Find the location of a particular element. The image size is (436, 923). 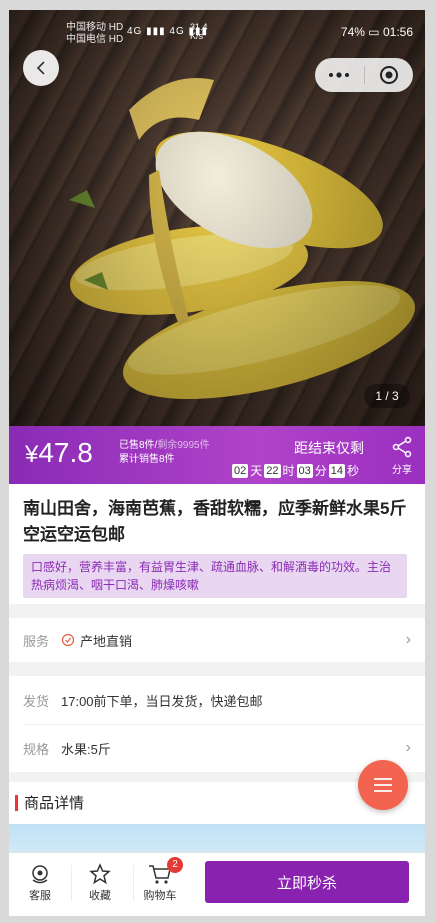

countdown-seconds: 14 is located at coordinates (337, 470).